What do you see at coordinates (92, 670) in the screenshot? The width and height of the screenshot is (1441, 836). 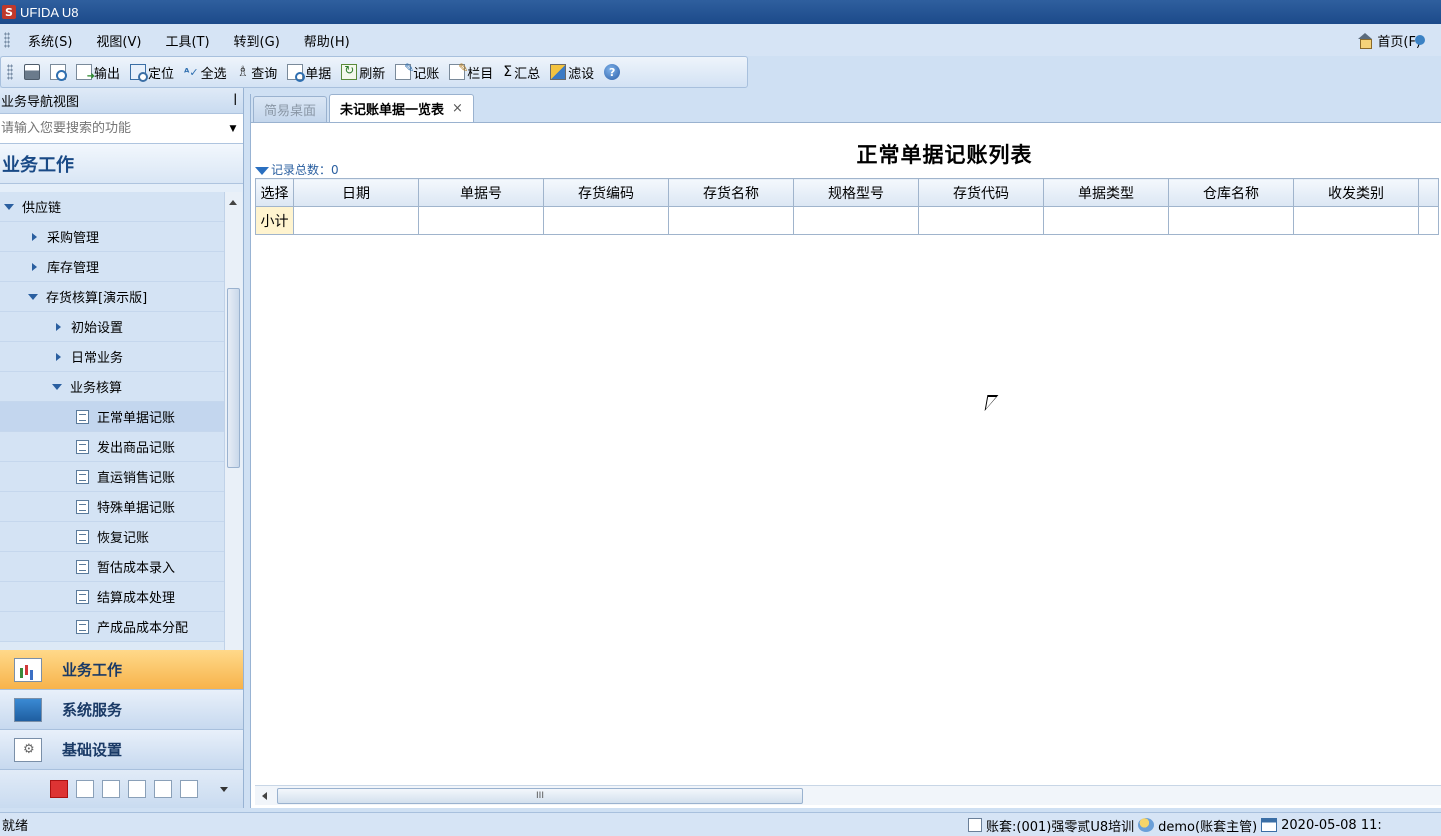 I see `nav-button-label: 业务工作` at bounding box center [92, 670].